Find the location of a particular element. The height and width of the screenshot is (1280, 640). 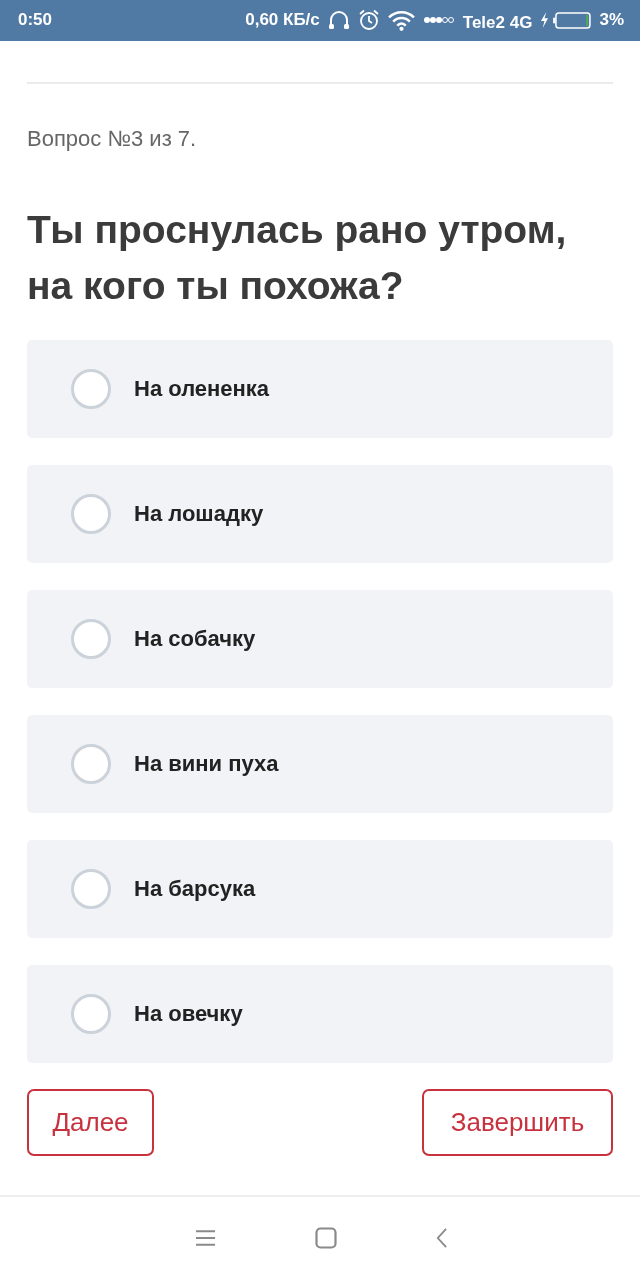

answer-option: На барсука is located at coordinates (320, 888).